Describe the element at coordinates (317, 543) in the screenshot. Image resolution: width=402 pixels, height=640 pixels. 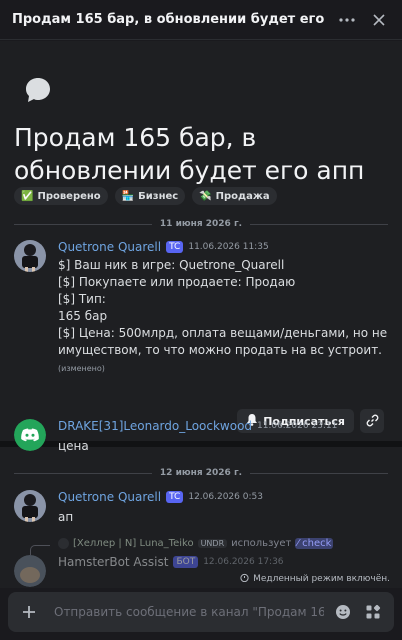
I see `command-name: check` at that location.